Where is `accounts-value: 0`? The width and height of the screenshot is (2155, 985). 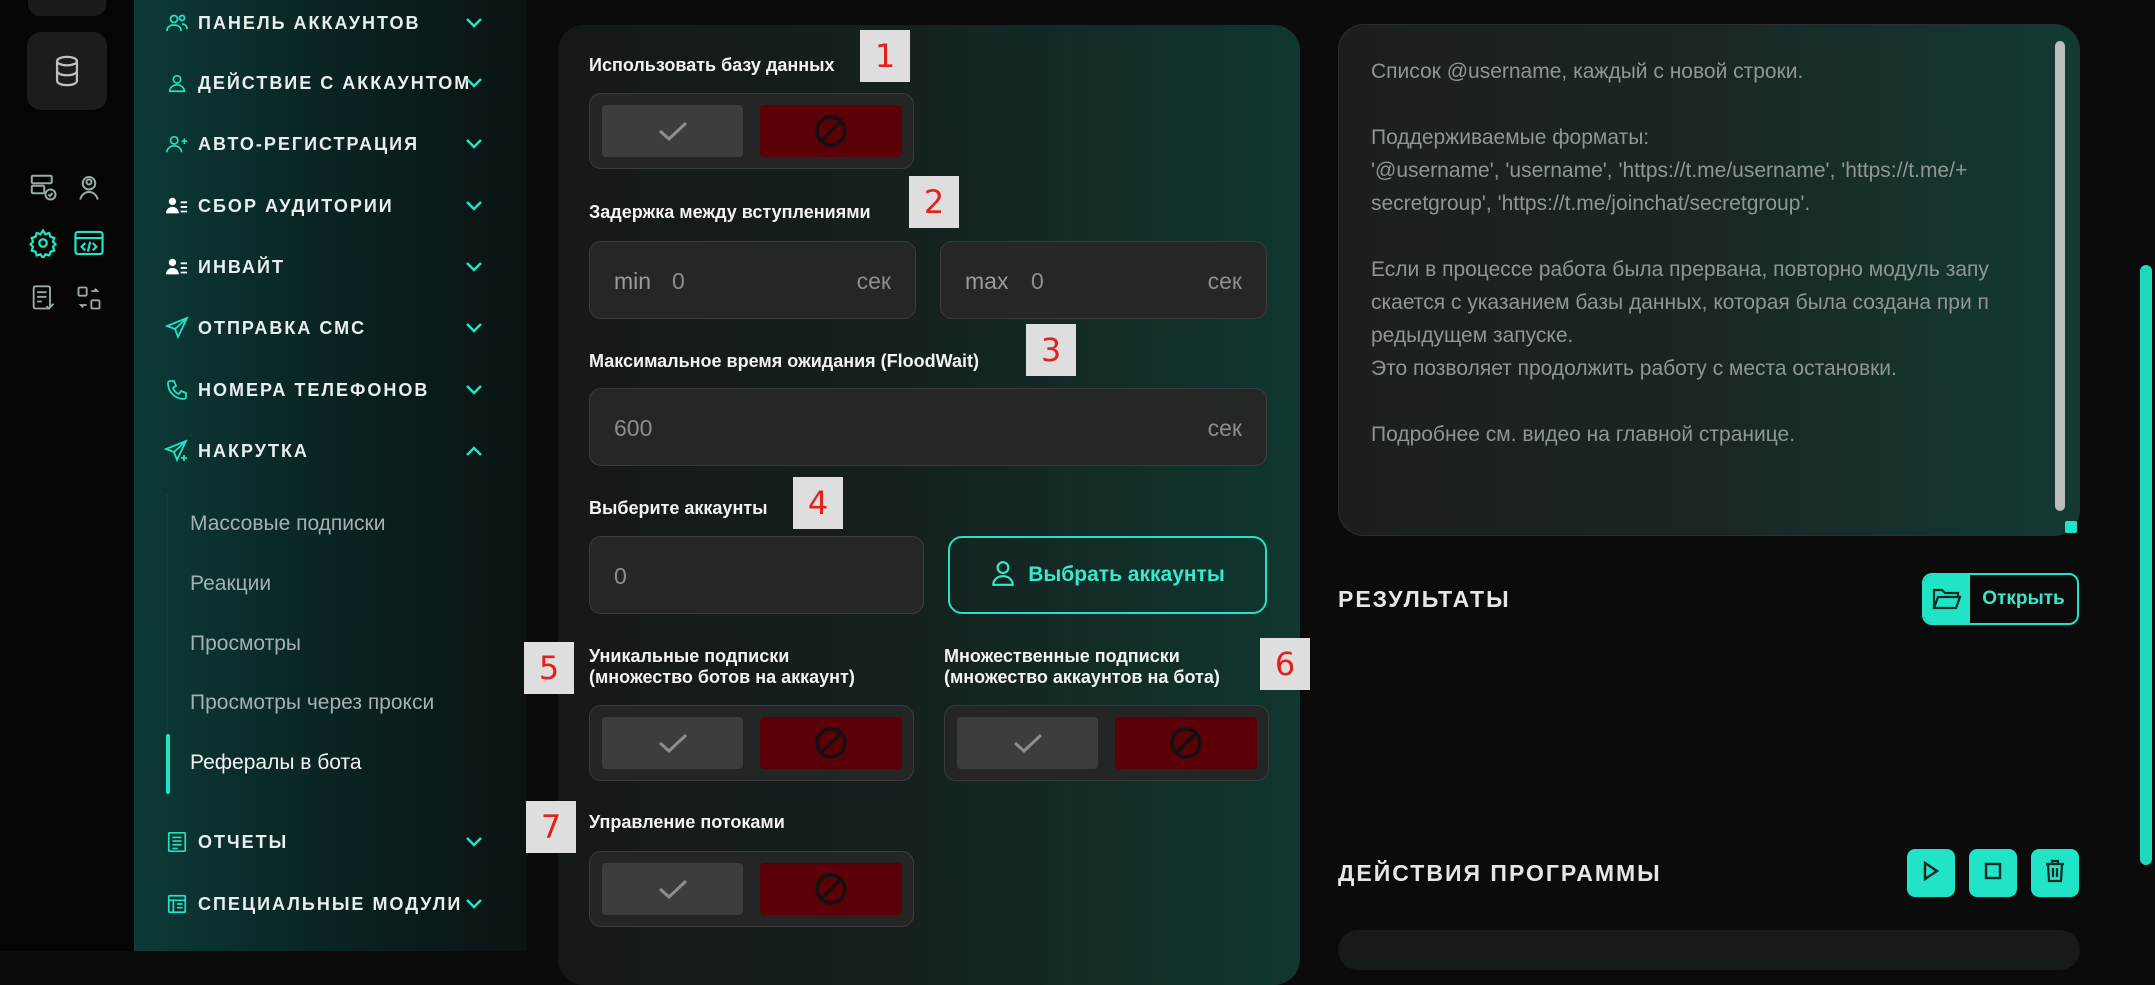 accounts-value: 0 is located at coordinates (620, 576).